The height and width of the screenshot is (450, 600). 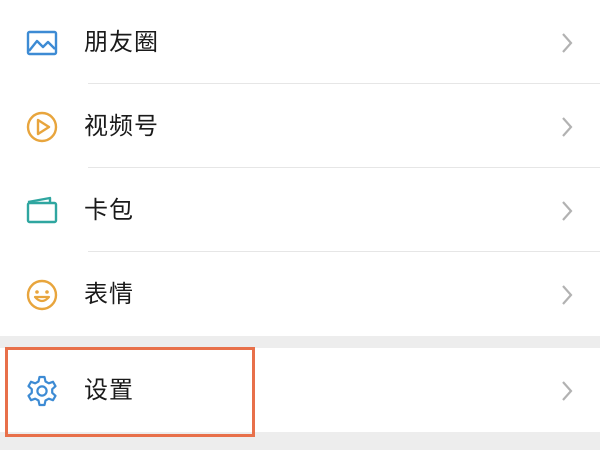 What do you see at coordinates (121, 42) in the screenshot?
I see `menu-item-label: 朋友圈` at bounding box center [121, 42].